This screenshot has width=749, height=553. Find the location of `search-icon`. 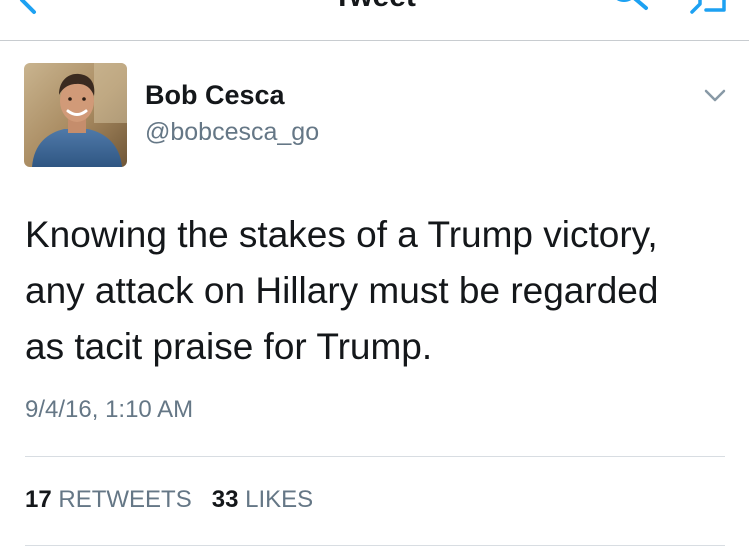

search-icon is located at coordinates (629, 9).